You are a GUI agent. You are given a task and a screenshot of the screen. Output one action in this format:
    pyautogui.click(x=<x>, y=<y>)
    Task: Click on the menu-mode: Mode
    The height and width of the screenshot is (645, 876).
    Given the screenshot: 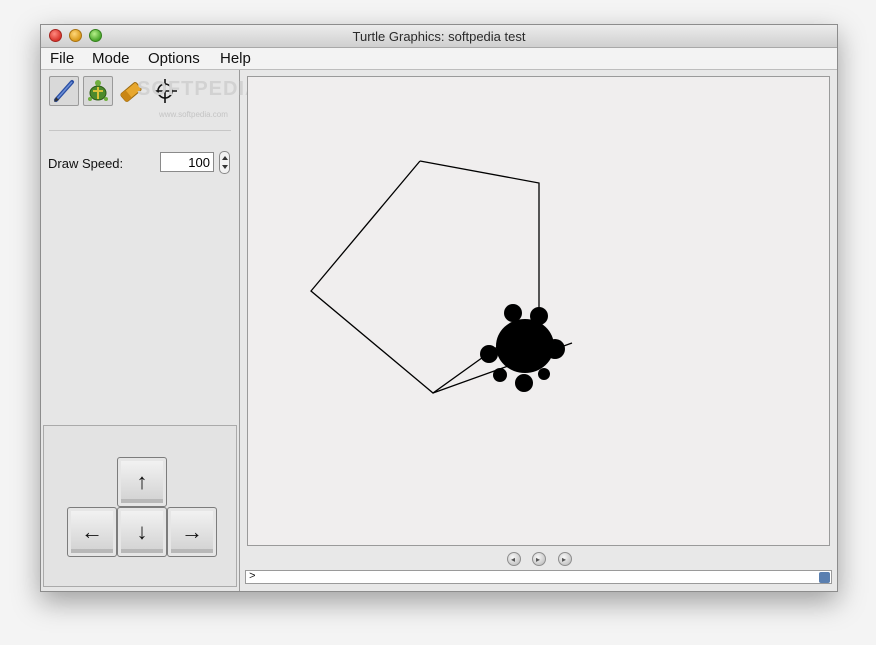 What is the action you would take?
    pyautogui.click(x=111, y=58)
    